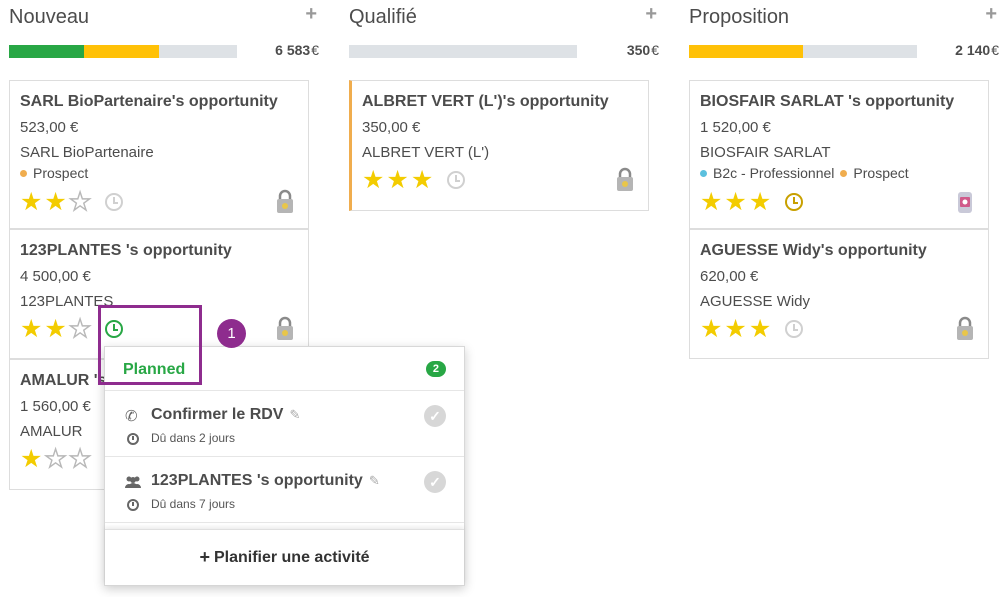 The image size is (1007, 597). Describe the element at coordinates (739, 17) in the screenshot. I see `column-title: Proposition` at that location.